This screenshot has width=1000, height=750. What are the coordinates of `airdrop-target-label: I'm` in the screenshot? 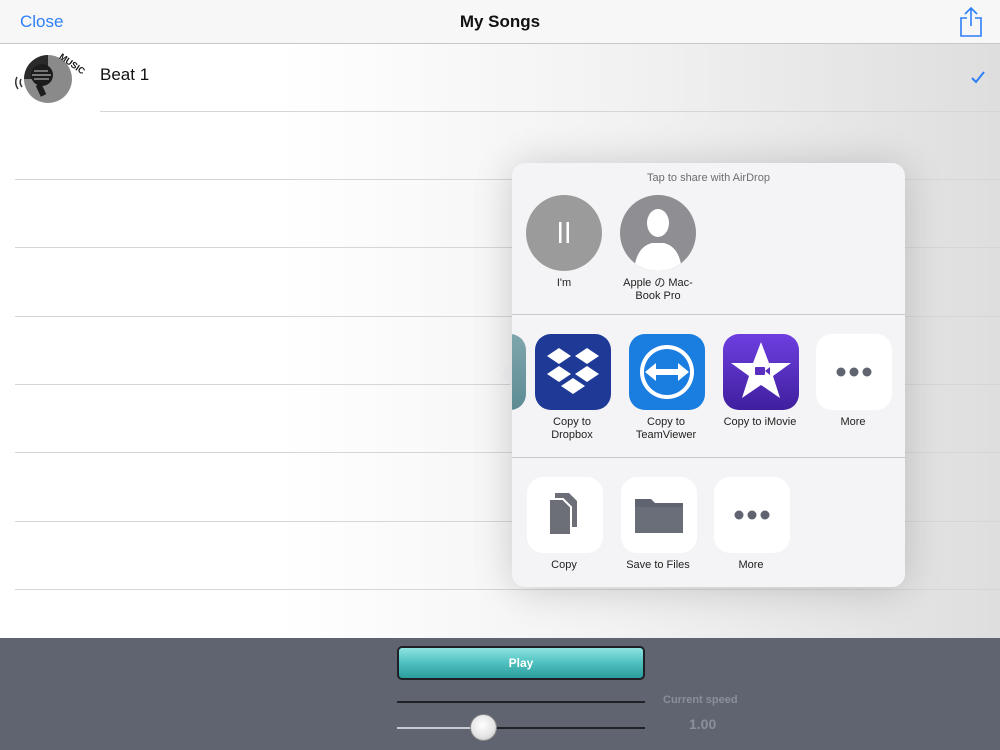 It's located at (564, 283).